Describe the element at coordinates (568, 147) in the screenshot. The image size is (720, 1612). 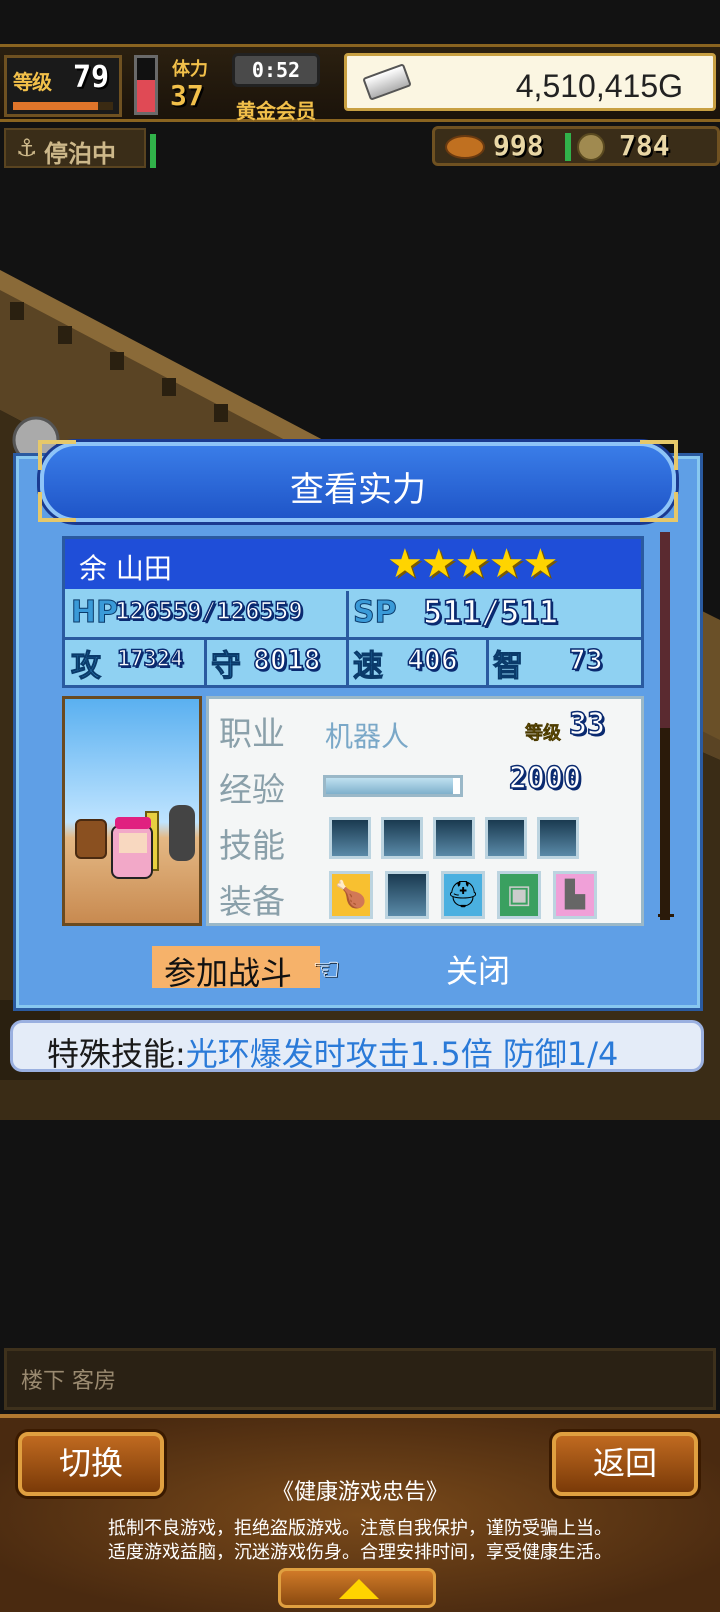
I see `resource-divider` at that location.